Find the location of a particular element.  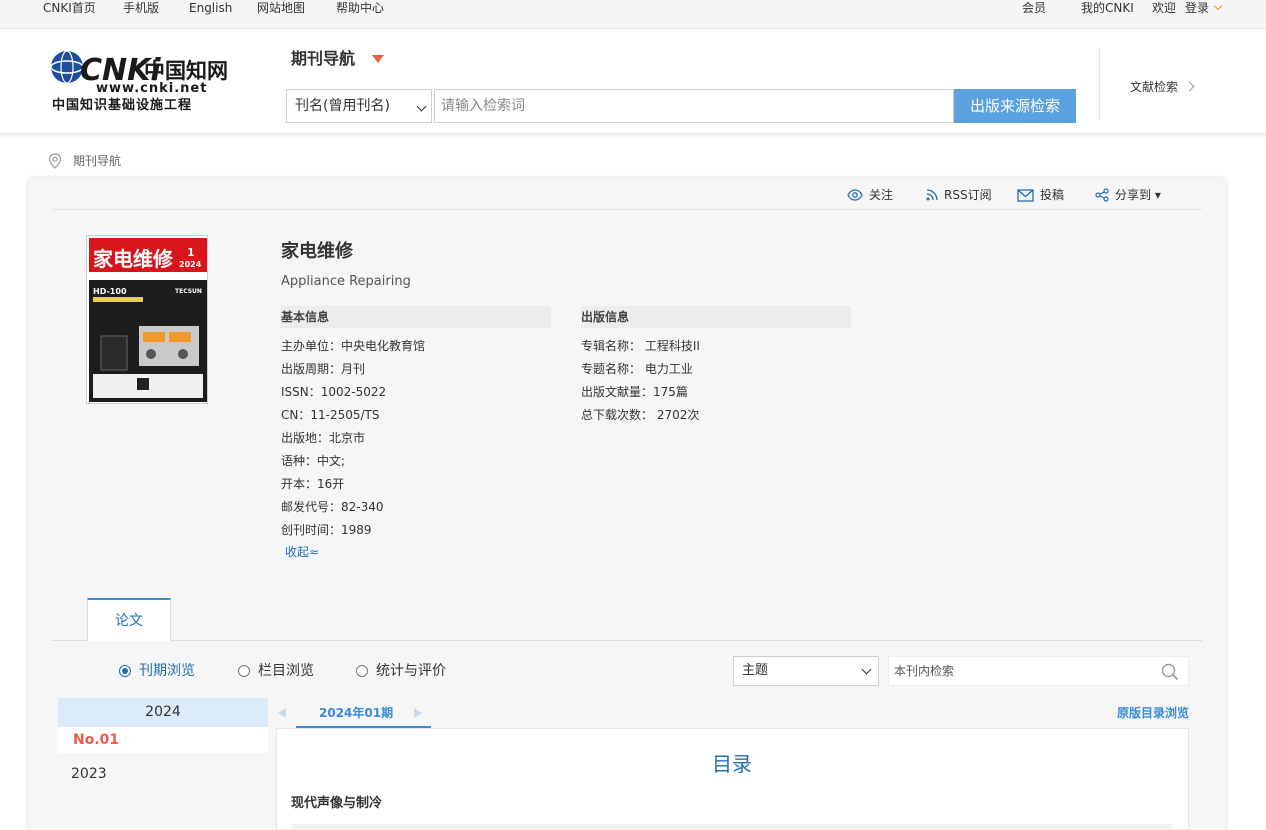

link-member: 会员 is located at coordinates (1034, 8).